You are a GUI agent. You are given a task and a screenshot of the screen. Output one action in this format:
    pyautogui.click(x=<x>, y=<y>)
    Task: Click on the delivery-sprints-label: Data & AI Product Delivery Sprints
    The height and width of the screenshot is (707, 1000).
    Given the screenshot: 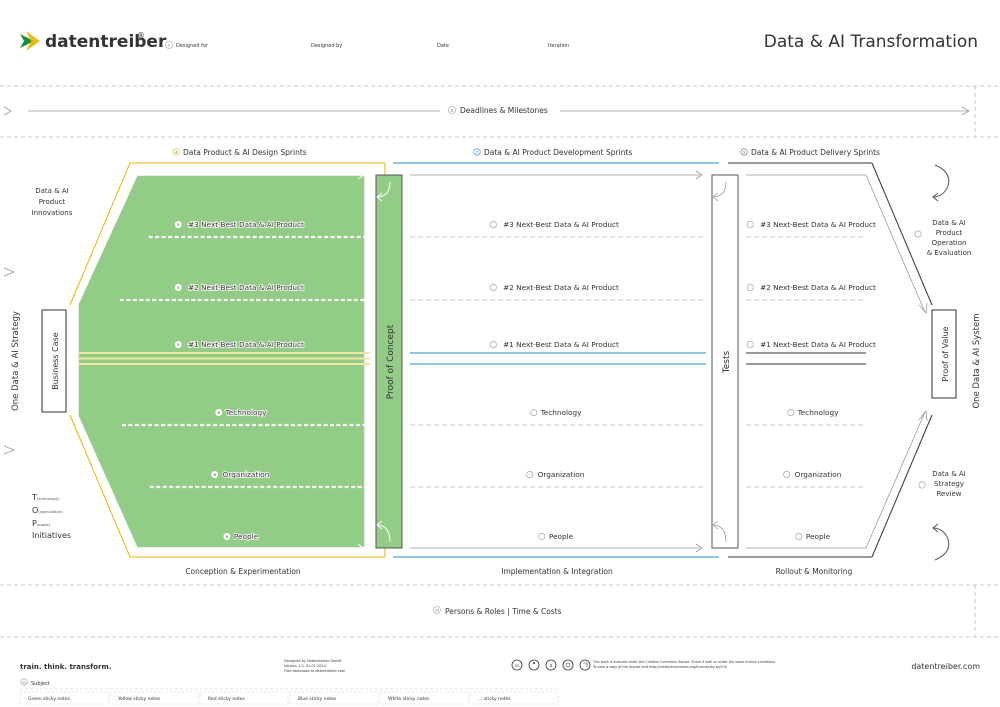 What is the action you would take?
    pyautogui.click(x=815, y=152)
    